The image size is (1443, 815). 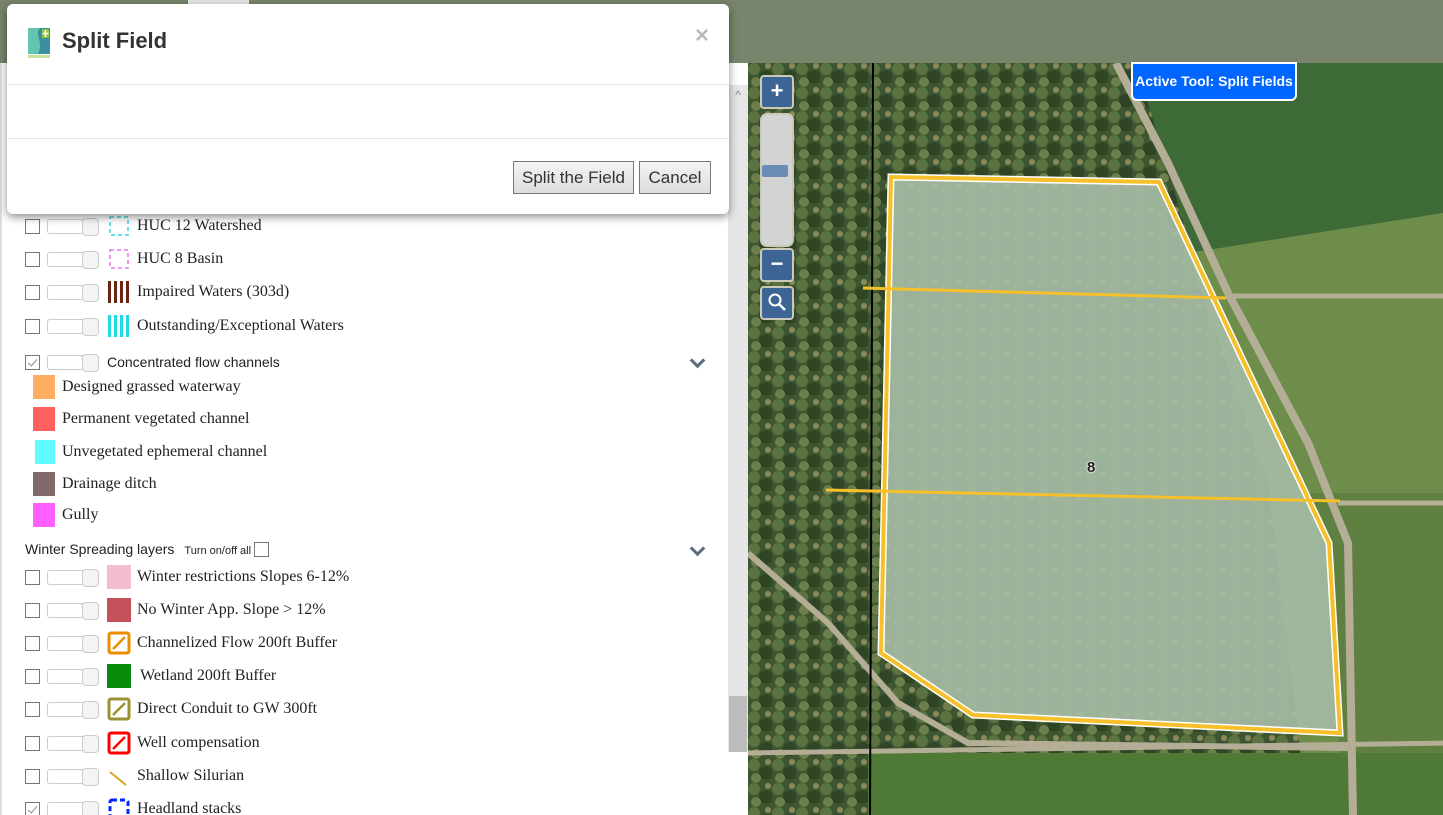 What do you see at coordinates (109, 483) in the screenshot?
I see `legend-label: Drainage ditch` at bounding box center [109, 483].